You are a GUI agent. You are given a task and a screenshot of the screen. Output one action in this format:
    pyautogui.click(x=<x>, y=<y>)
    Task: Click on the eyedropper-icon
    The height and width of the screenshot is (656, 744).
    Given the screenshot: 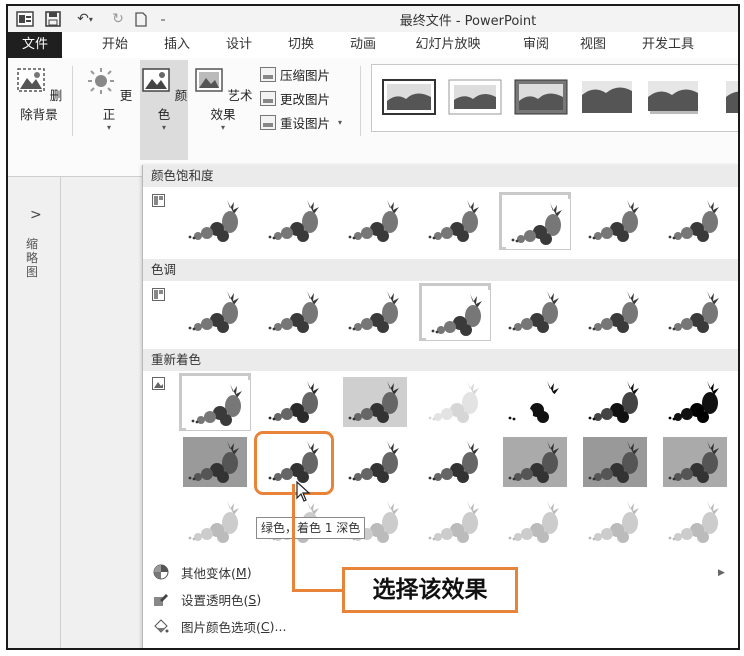 What is the action you would take?
    pyautogui.click(x=161, y=599)
    